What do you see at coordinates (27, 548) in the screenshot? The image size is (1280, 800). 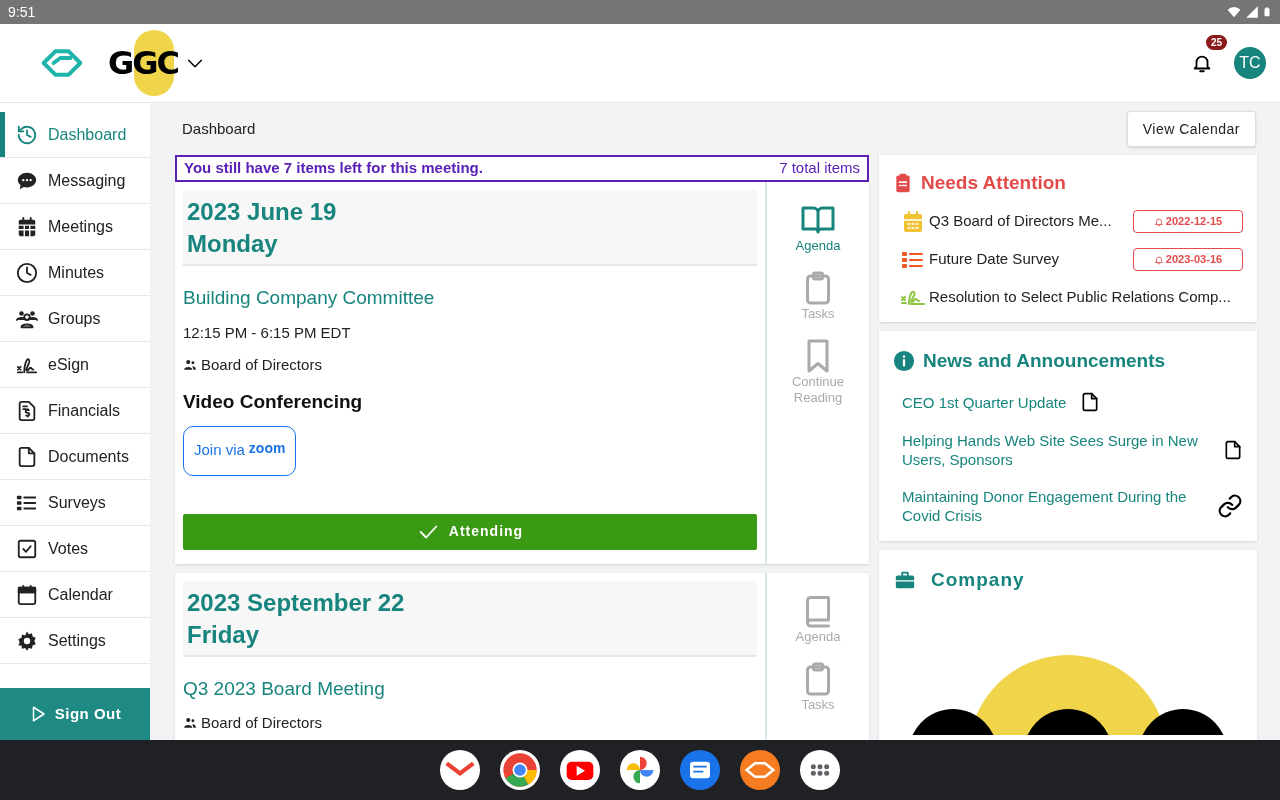 I see `checkbox-icon` at bounding box center [27, 548].